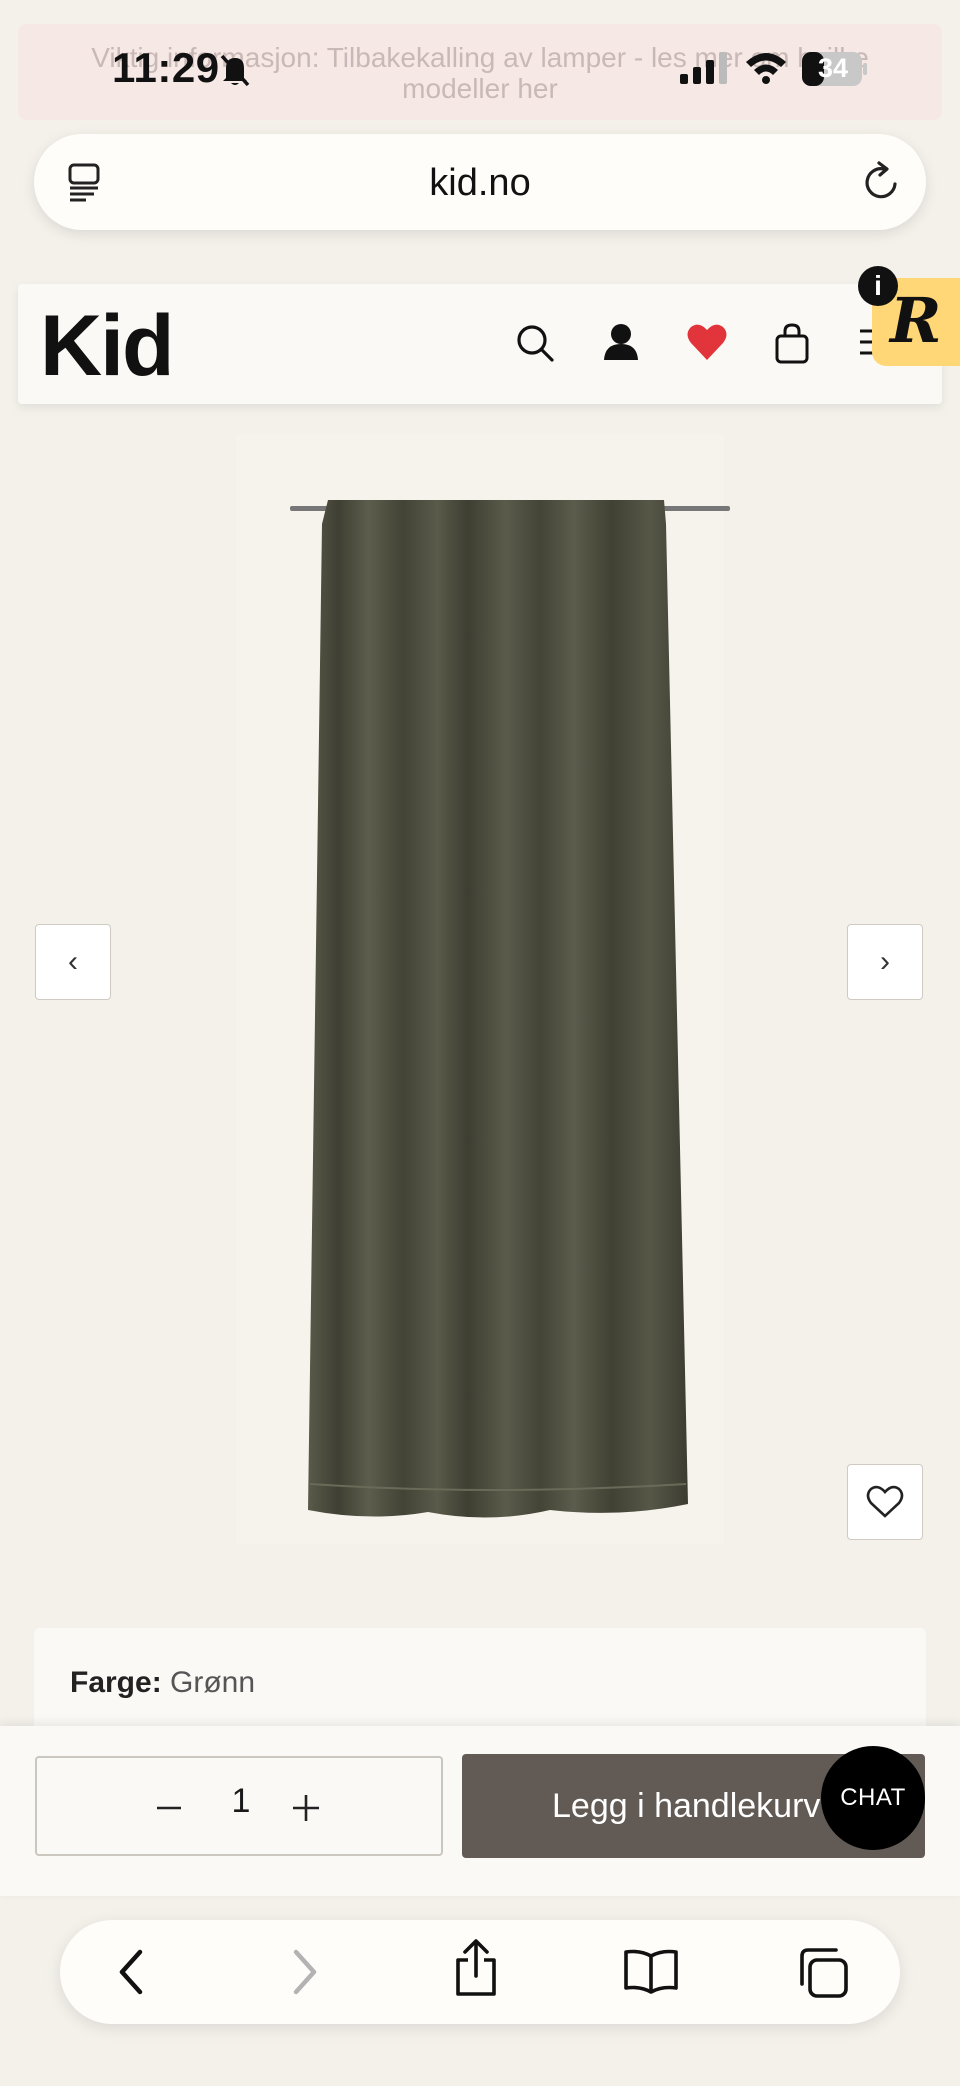 This screenshot has height=2086, width=960. I want to click on search-icon, so click(535, 345).